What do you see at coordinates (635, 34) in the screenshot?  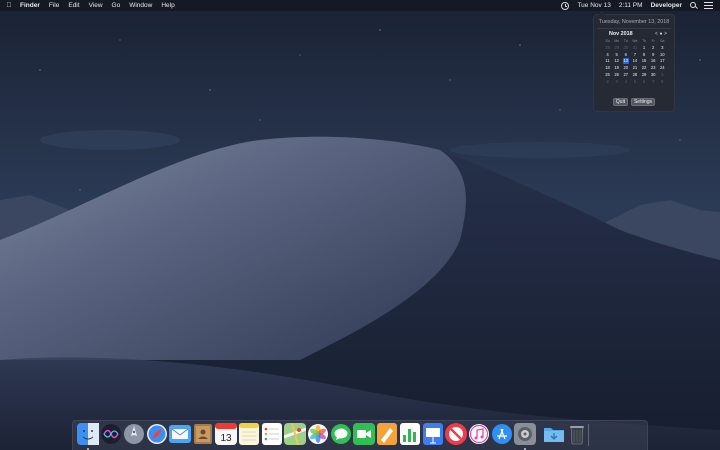 I see `calendar-header: Nov 2018 < ● >` at bounding box center [635, 34].